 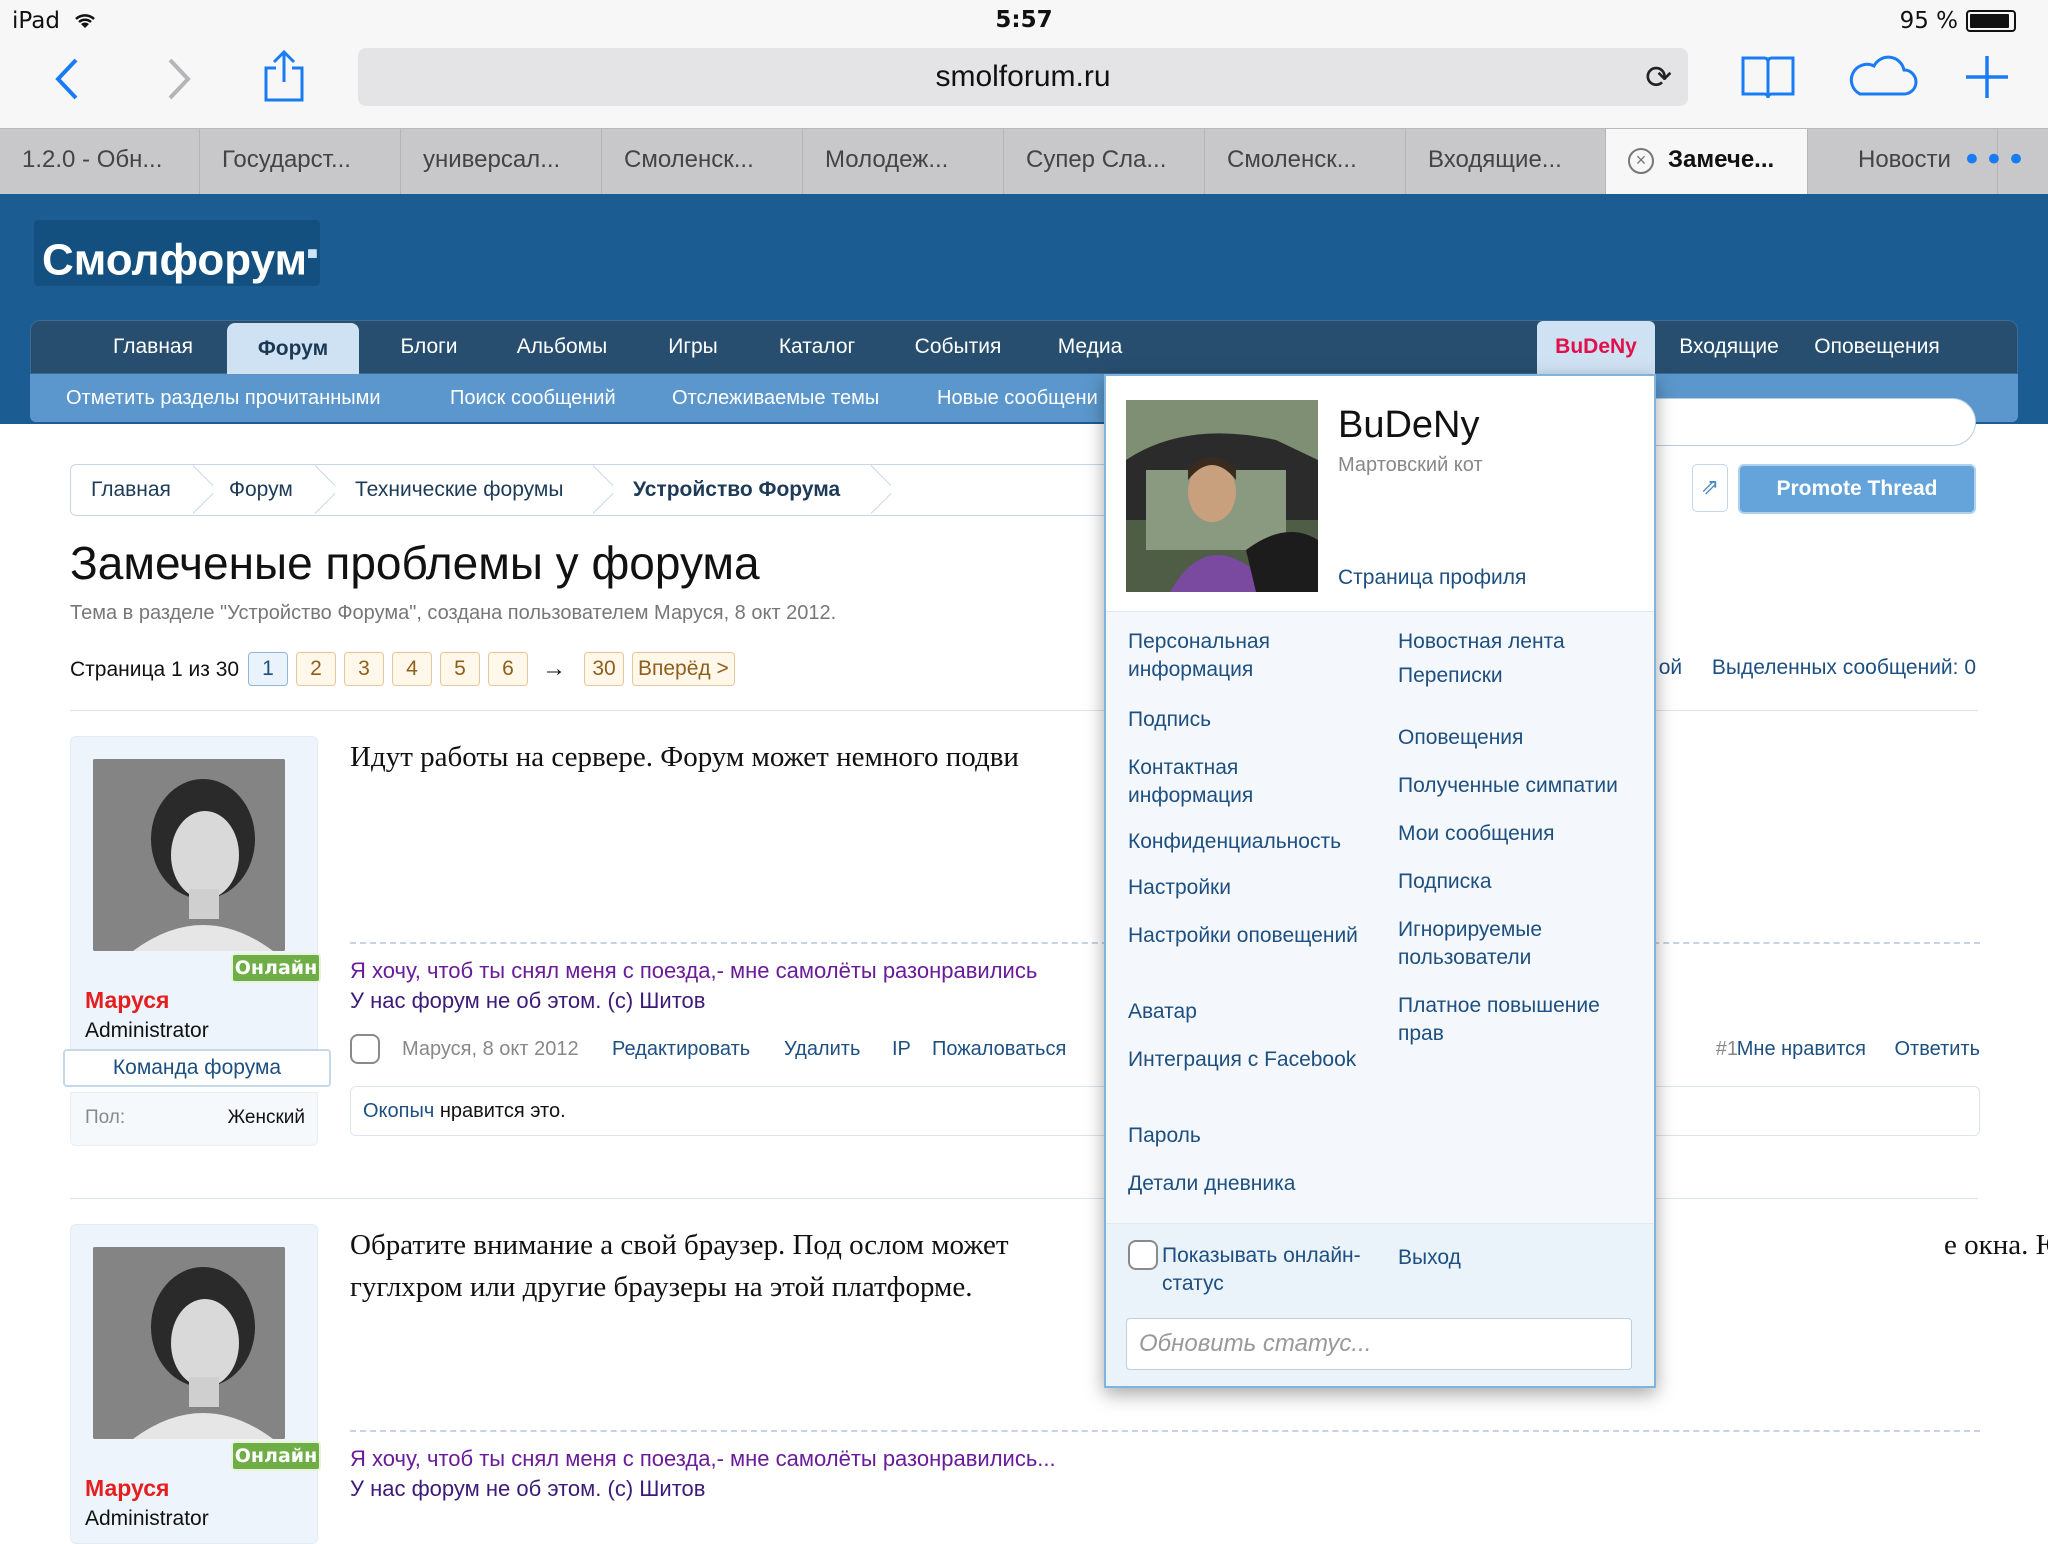 What do you see at coordinates (223, 398) in the screenshot?
I see `subnav-mark-read: Отметить разделы прочитанными` at bounding box center [223, 398].